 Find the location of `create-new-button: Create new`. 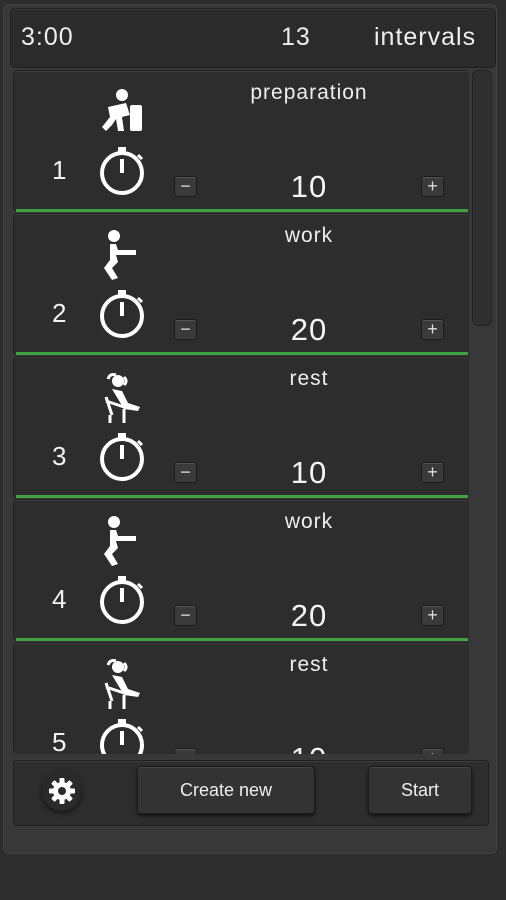

create-new-button: Create new is located at coordinates (226, 790).